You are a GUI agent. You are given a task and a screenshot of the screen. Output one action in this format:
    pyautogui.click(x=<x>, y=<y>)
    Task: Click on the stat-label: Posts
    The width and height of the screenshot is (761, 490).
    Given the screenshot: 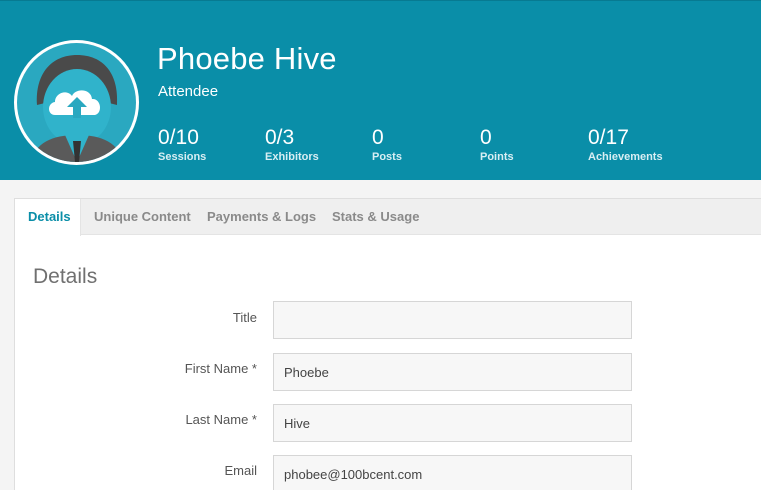 What is the action you would take?
    pyautogui.click(x=387, y=157)
    